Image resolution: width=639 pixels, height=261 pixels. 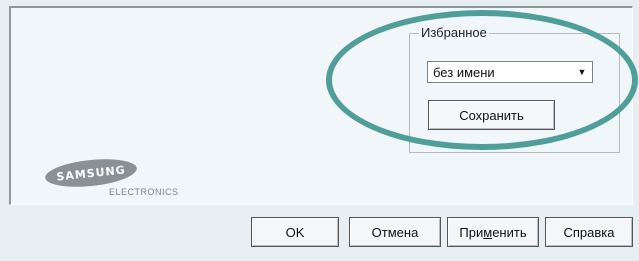 I want to click on cancel-button: Отмена, so click(x=395, y=232).